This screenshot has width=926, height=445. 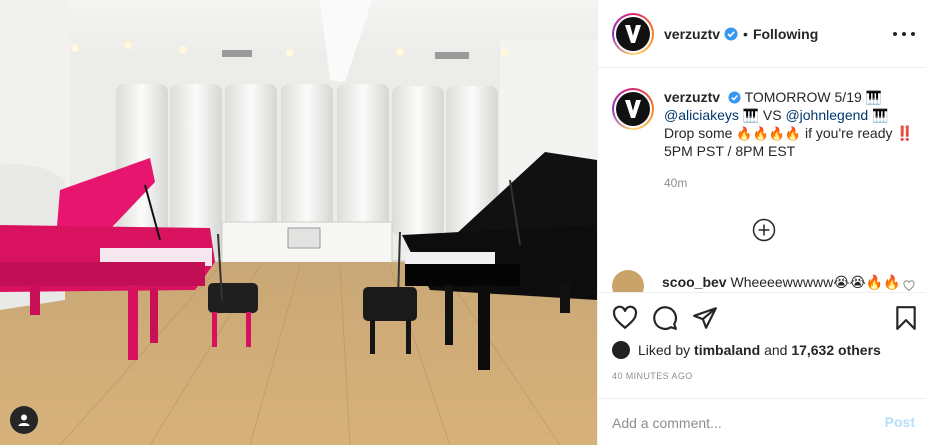 I want to click on caption-drop-some: Drop some, so click(x=698, y=133).